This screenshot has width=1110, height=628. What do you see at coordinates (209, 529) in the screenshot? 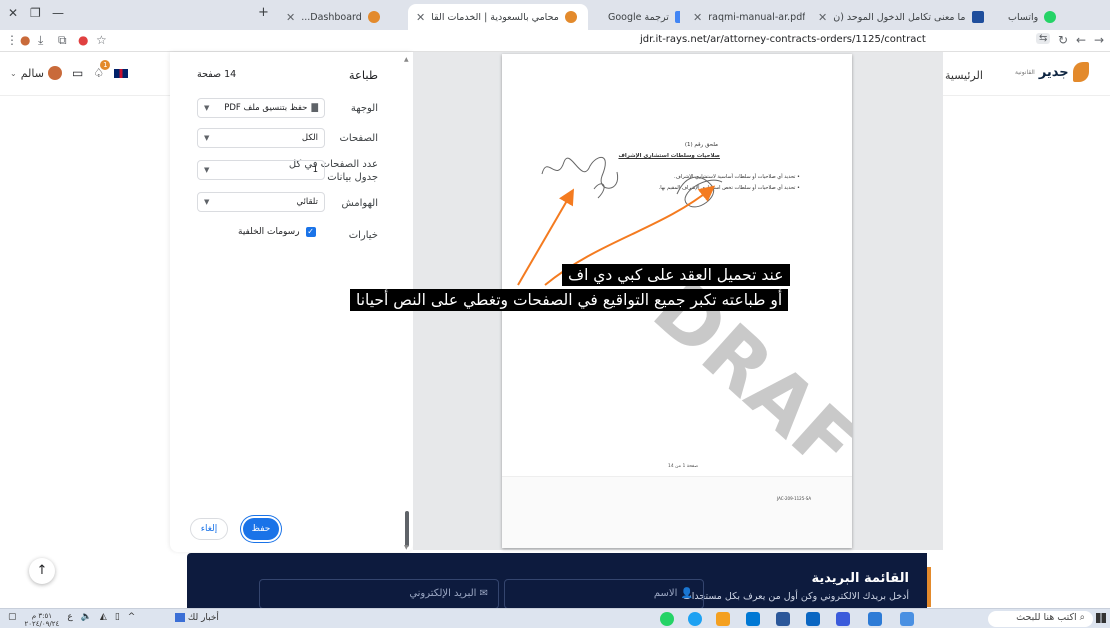
I see `cancel-button: إلغاء` at bounding box center [209, 529].